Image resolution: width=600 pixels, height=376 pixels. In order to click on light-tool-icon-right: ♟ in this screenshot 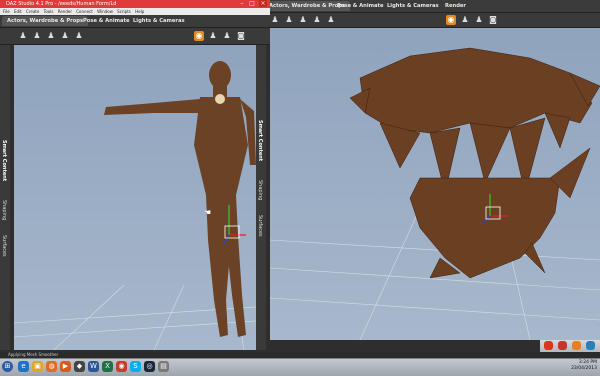, I will do `click(479, 20)`.